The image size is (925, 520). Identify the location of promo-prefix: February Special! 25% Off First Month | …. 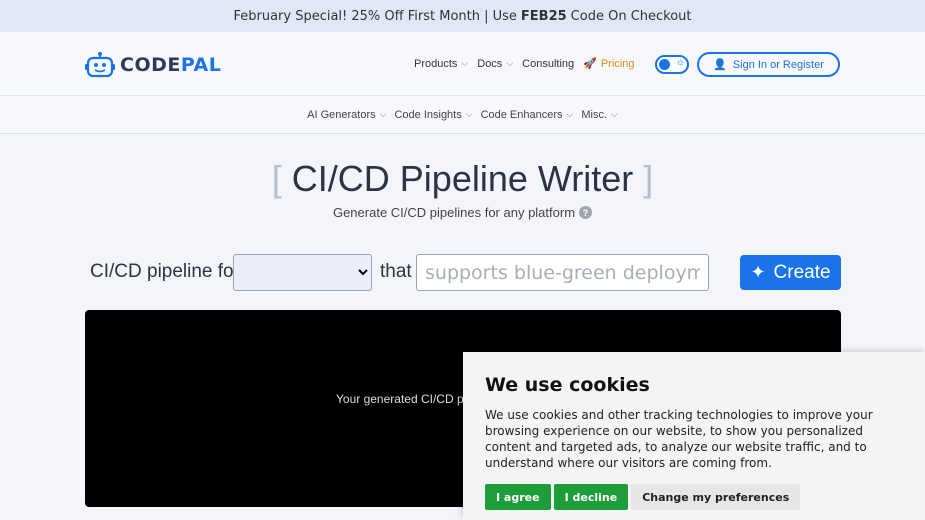
(375, 16).